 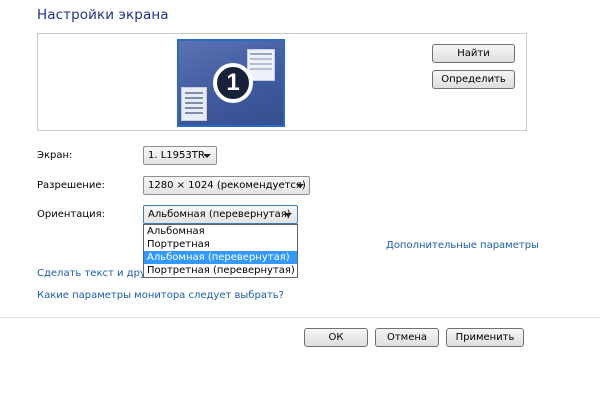 I want to click on monitor-thumbnail: 1, so click(x=231, y=83).